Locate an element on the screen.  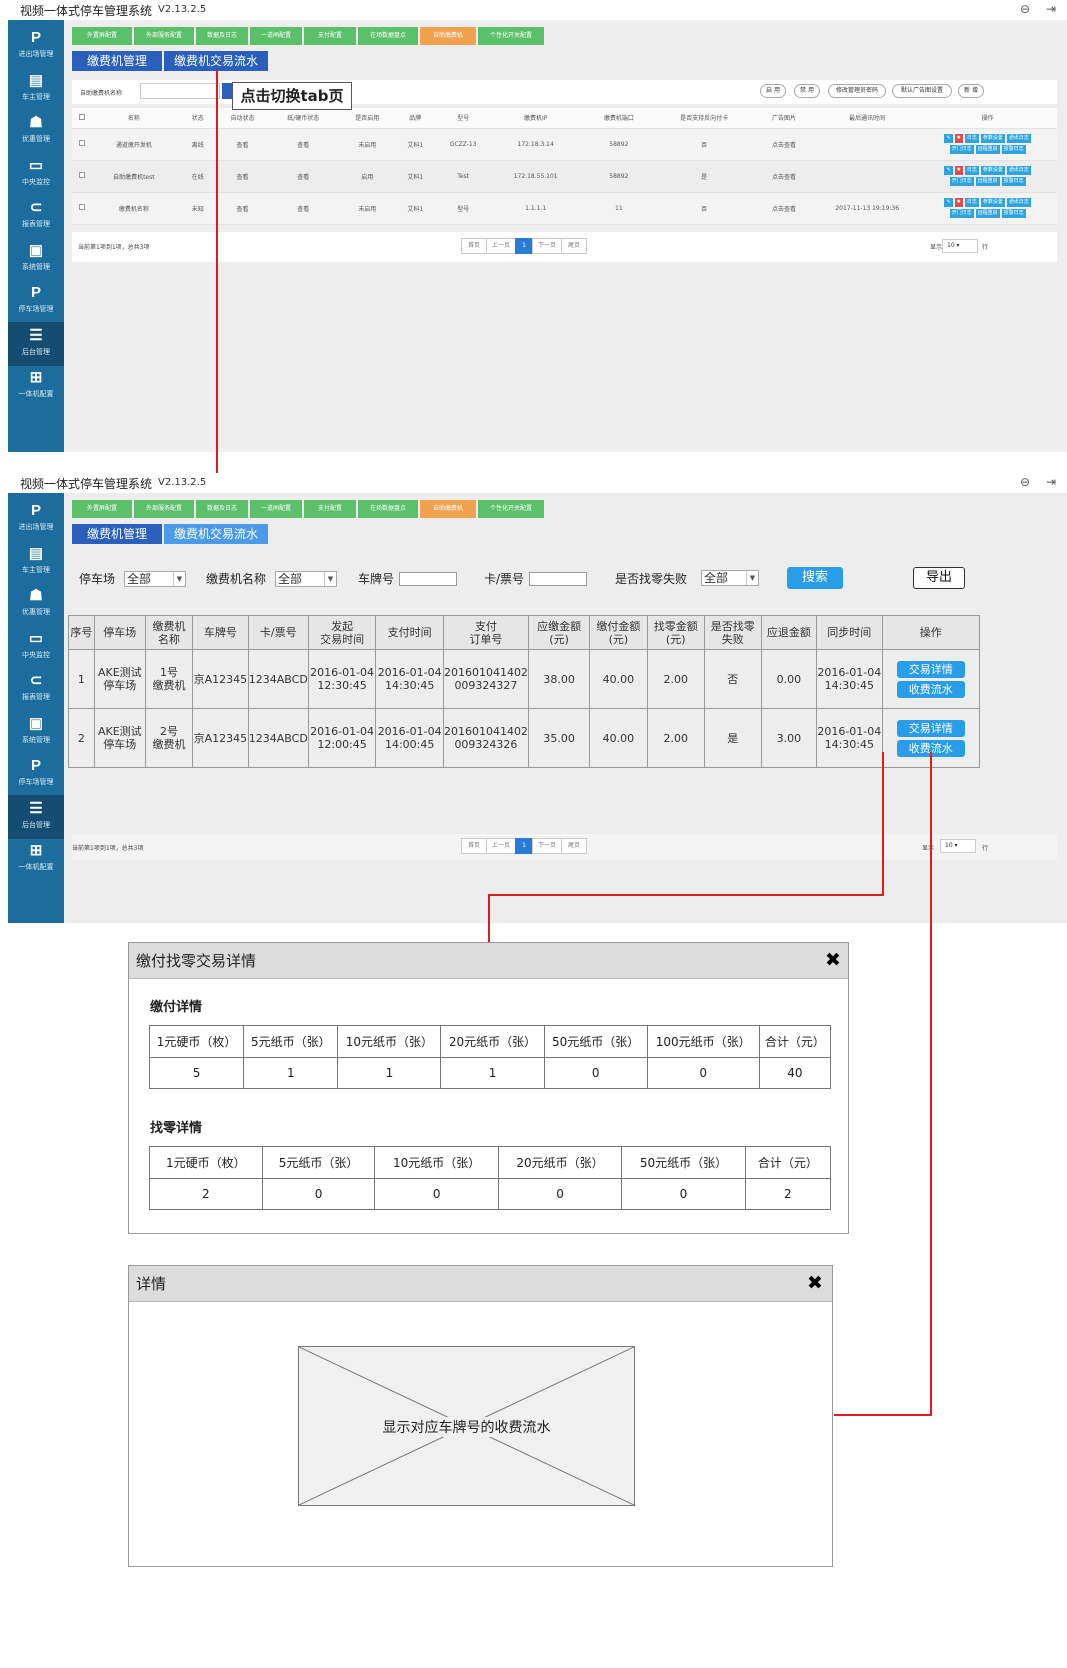
plate-input is located at coordinates (428, 579).